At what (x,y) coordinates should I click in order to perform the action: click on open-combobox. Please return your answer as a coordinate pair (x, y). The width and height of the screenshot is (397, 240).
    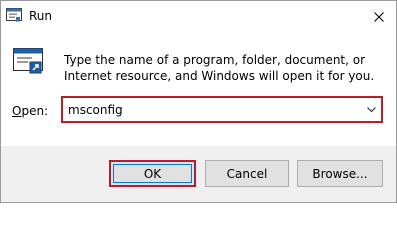
    Looking at the image, I should click on (222, 109).